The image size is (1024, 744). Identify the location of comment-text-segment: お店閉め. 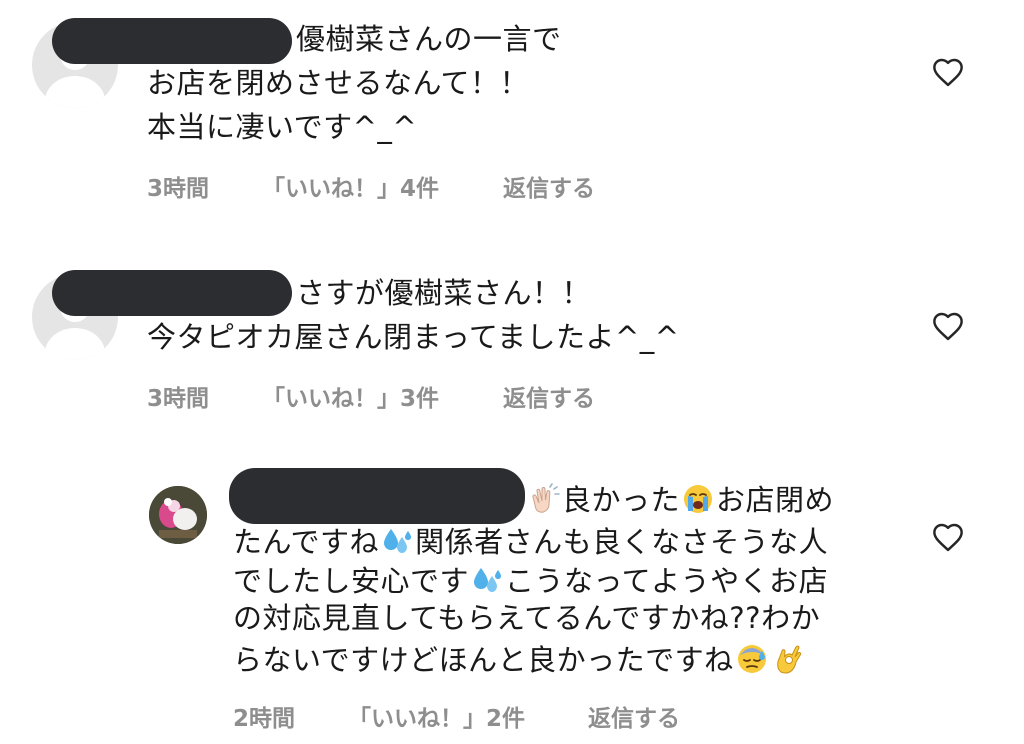
(775, 500).